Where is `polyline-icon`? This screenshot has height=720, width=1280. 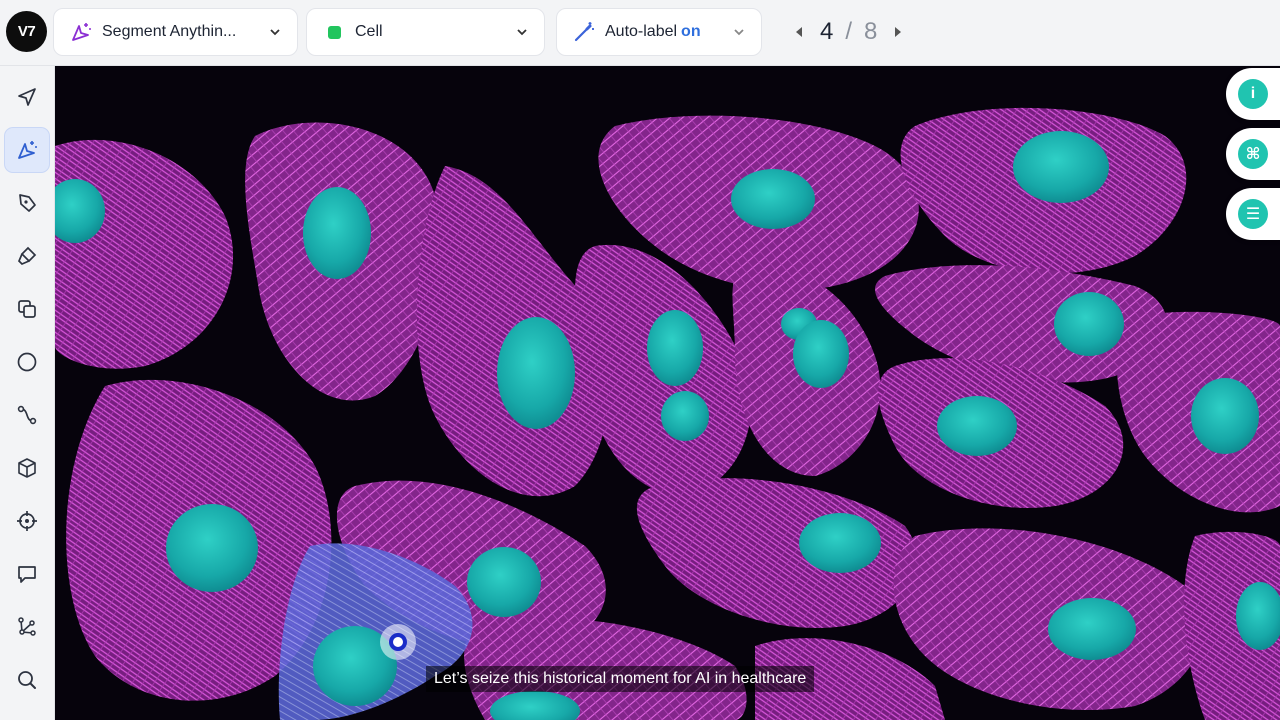 polyline-icon is located at coordinates (27, 415).